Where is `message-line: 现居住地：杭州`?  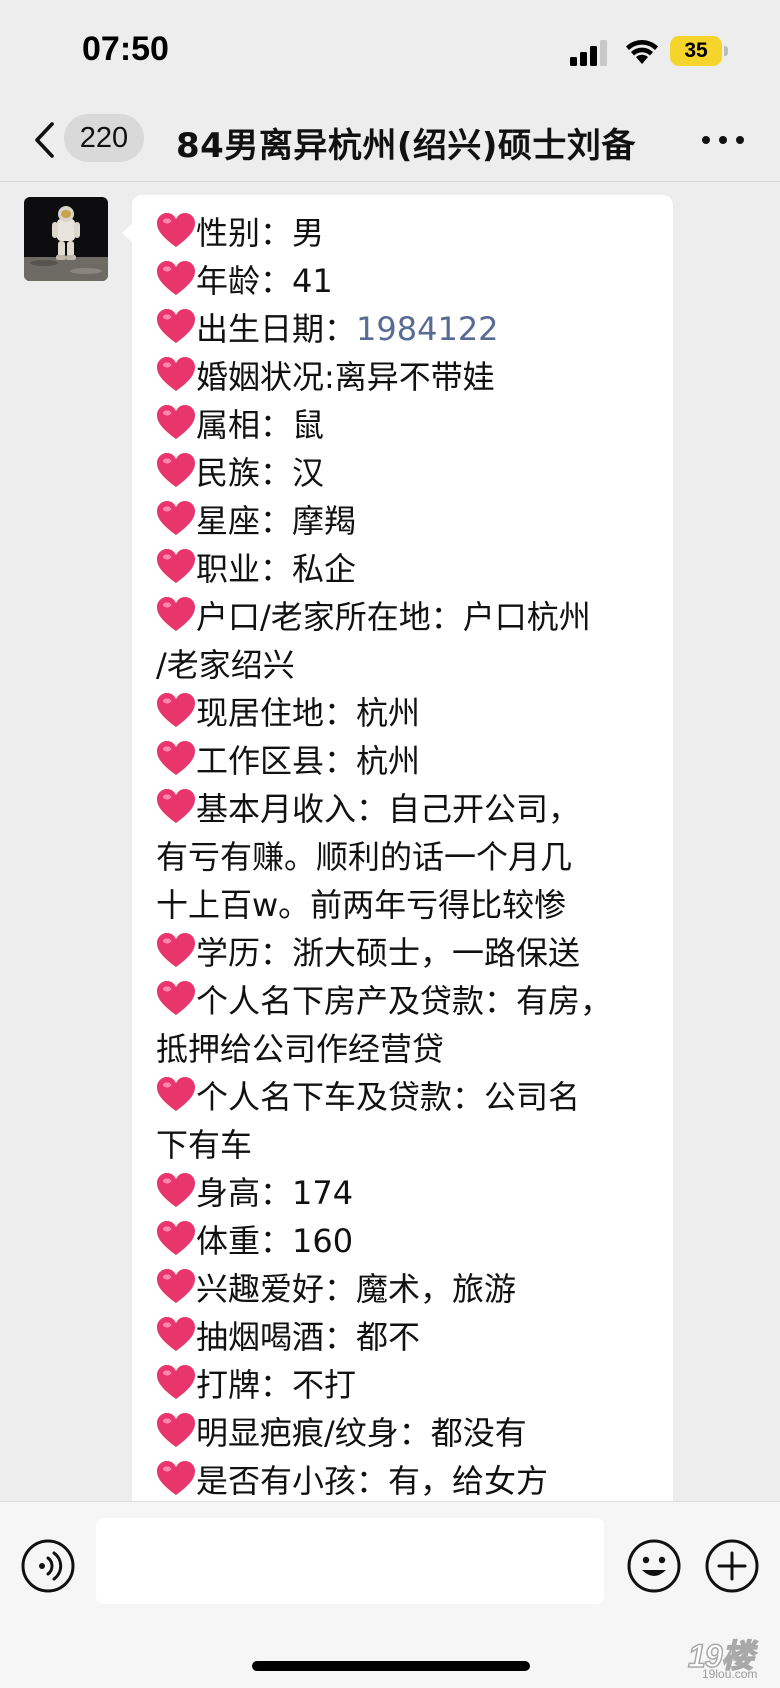
message-line: 现居住地：杭州 is located at coordinates (409, 713).